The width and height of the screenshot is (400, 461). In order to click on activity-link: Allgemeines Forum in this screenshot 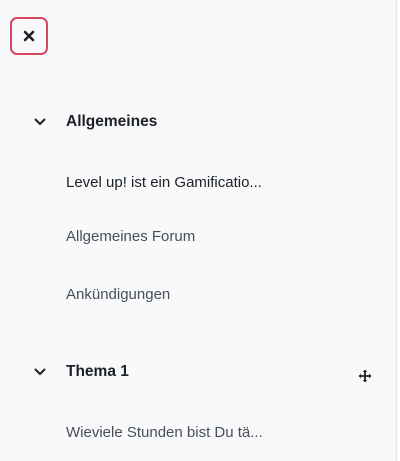, I will do `click(130, 237)`.